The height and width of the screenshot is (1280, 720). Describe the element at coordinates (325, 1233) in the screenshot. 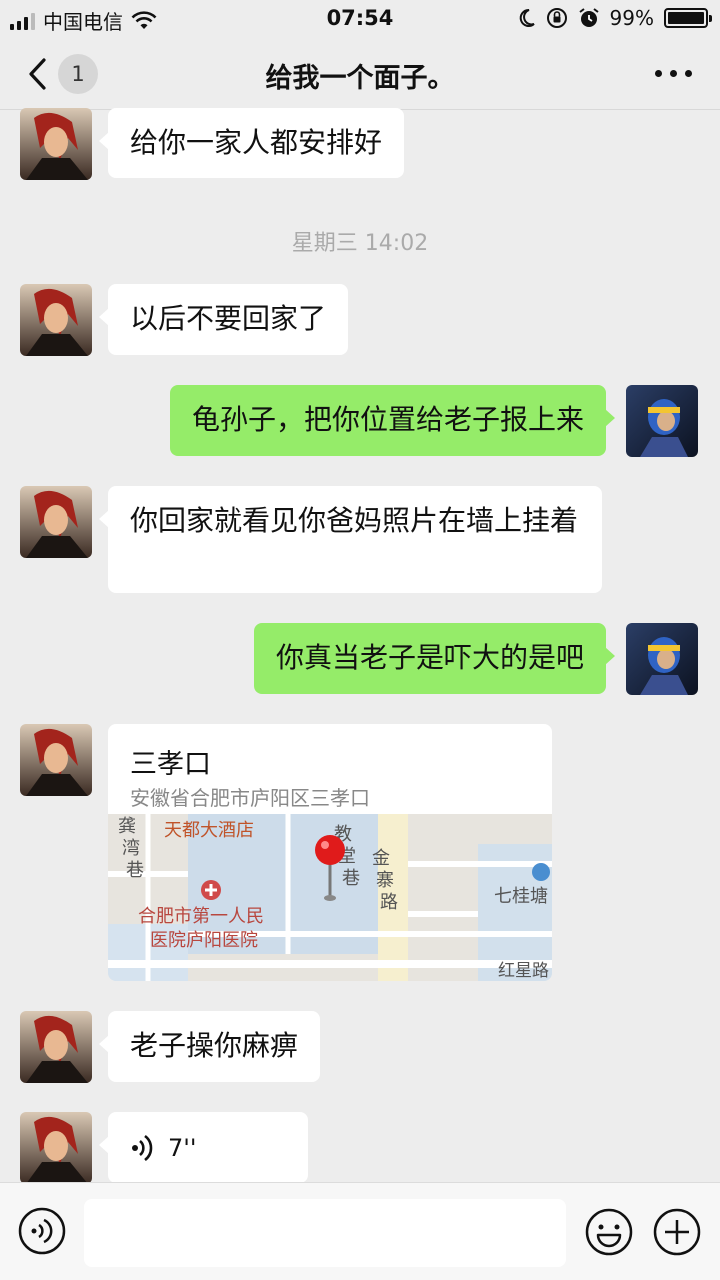

I see `message-input` at that location.